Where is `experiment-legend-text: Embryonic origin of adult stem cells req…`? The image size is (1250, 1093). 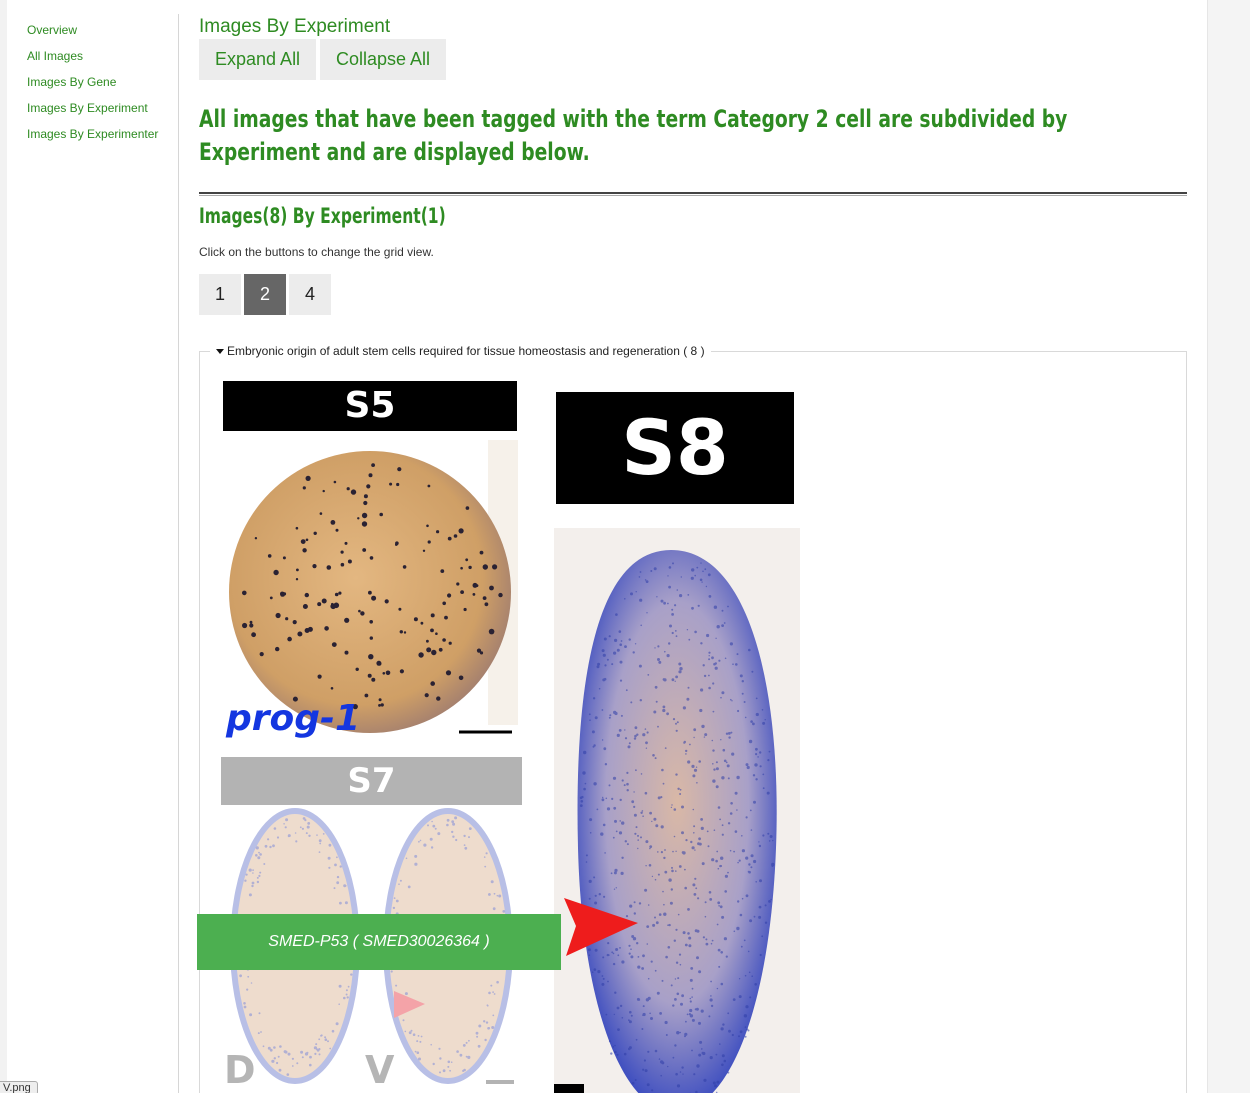 experiment-legend-text: Embryonic origin of adult stem cells req… is located at coordinates (466, 351).